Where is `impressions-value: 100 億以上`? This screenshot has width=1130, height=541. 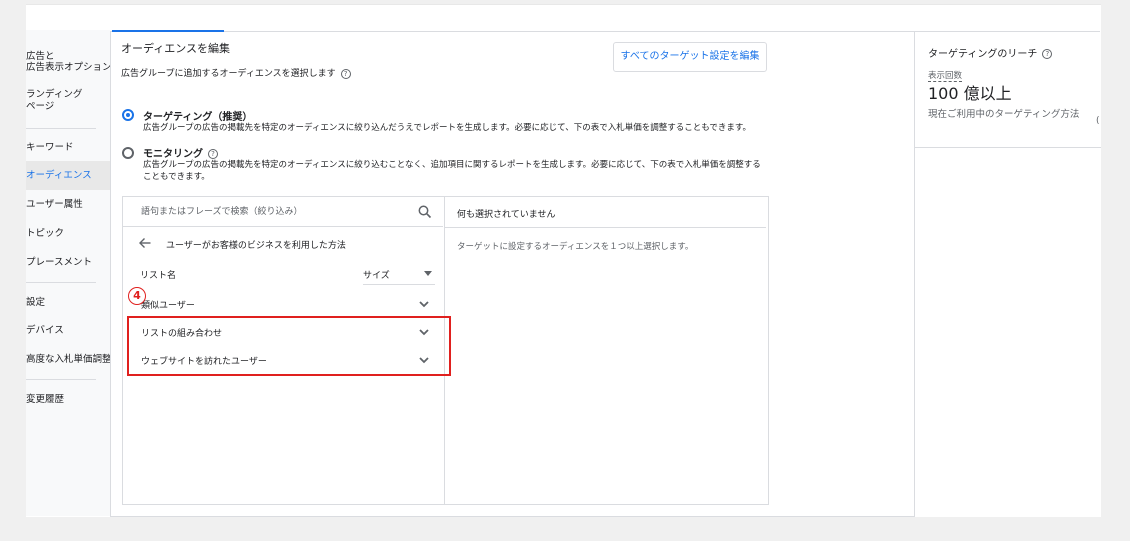
impressions-value: 100 億以上 is located at coordinates (970, 93).